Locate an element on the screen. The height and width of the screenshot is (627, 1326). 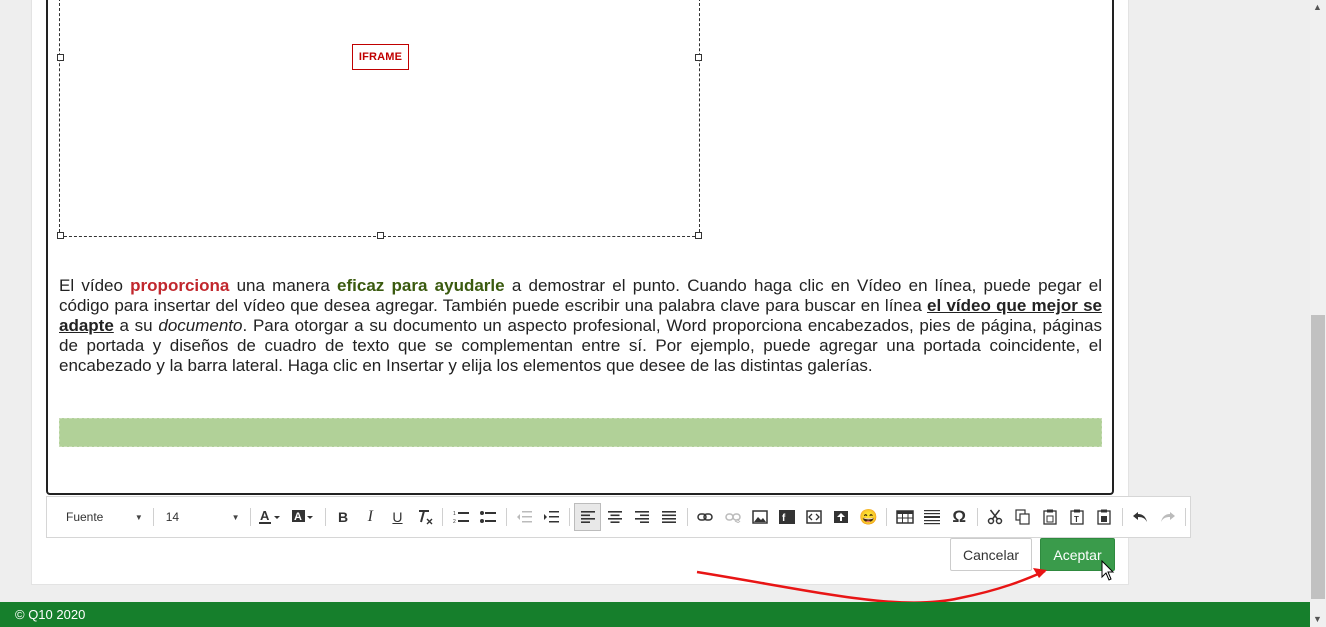
text-segment: una manera is located at coordinates (283, 285).